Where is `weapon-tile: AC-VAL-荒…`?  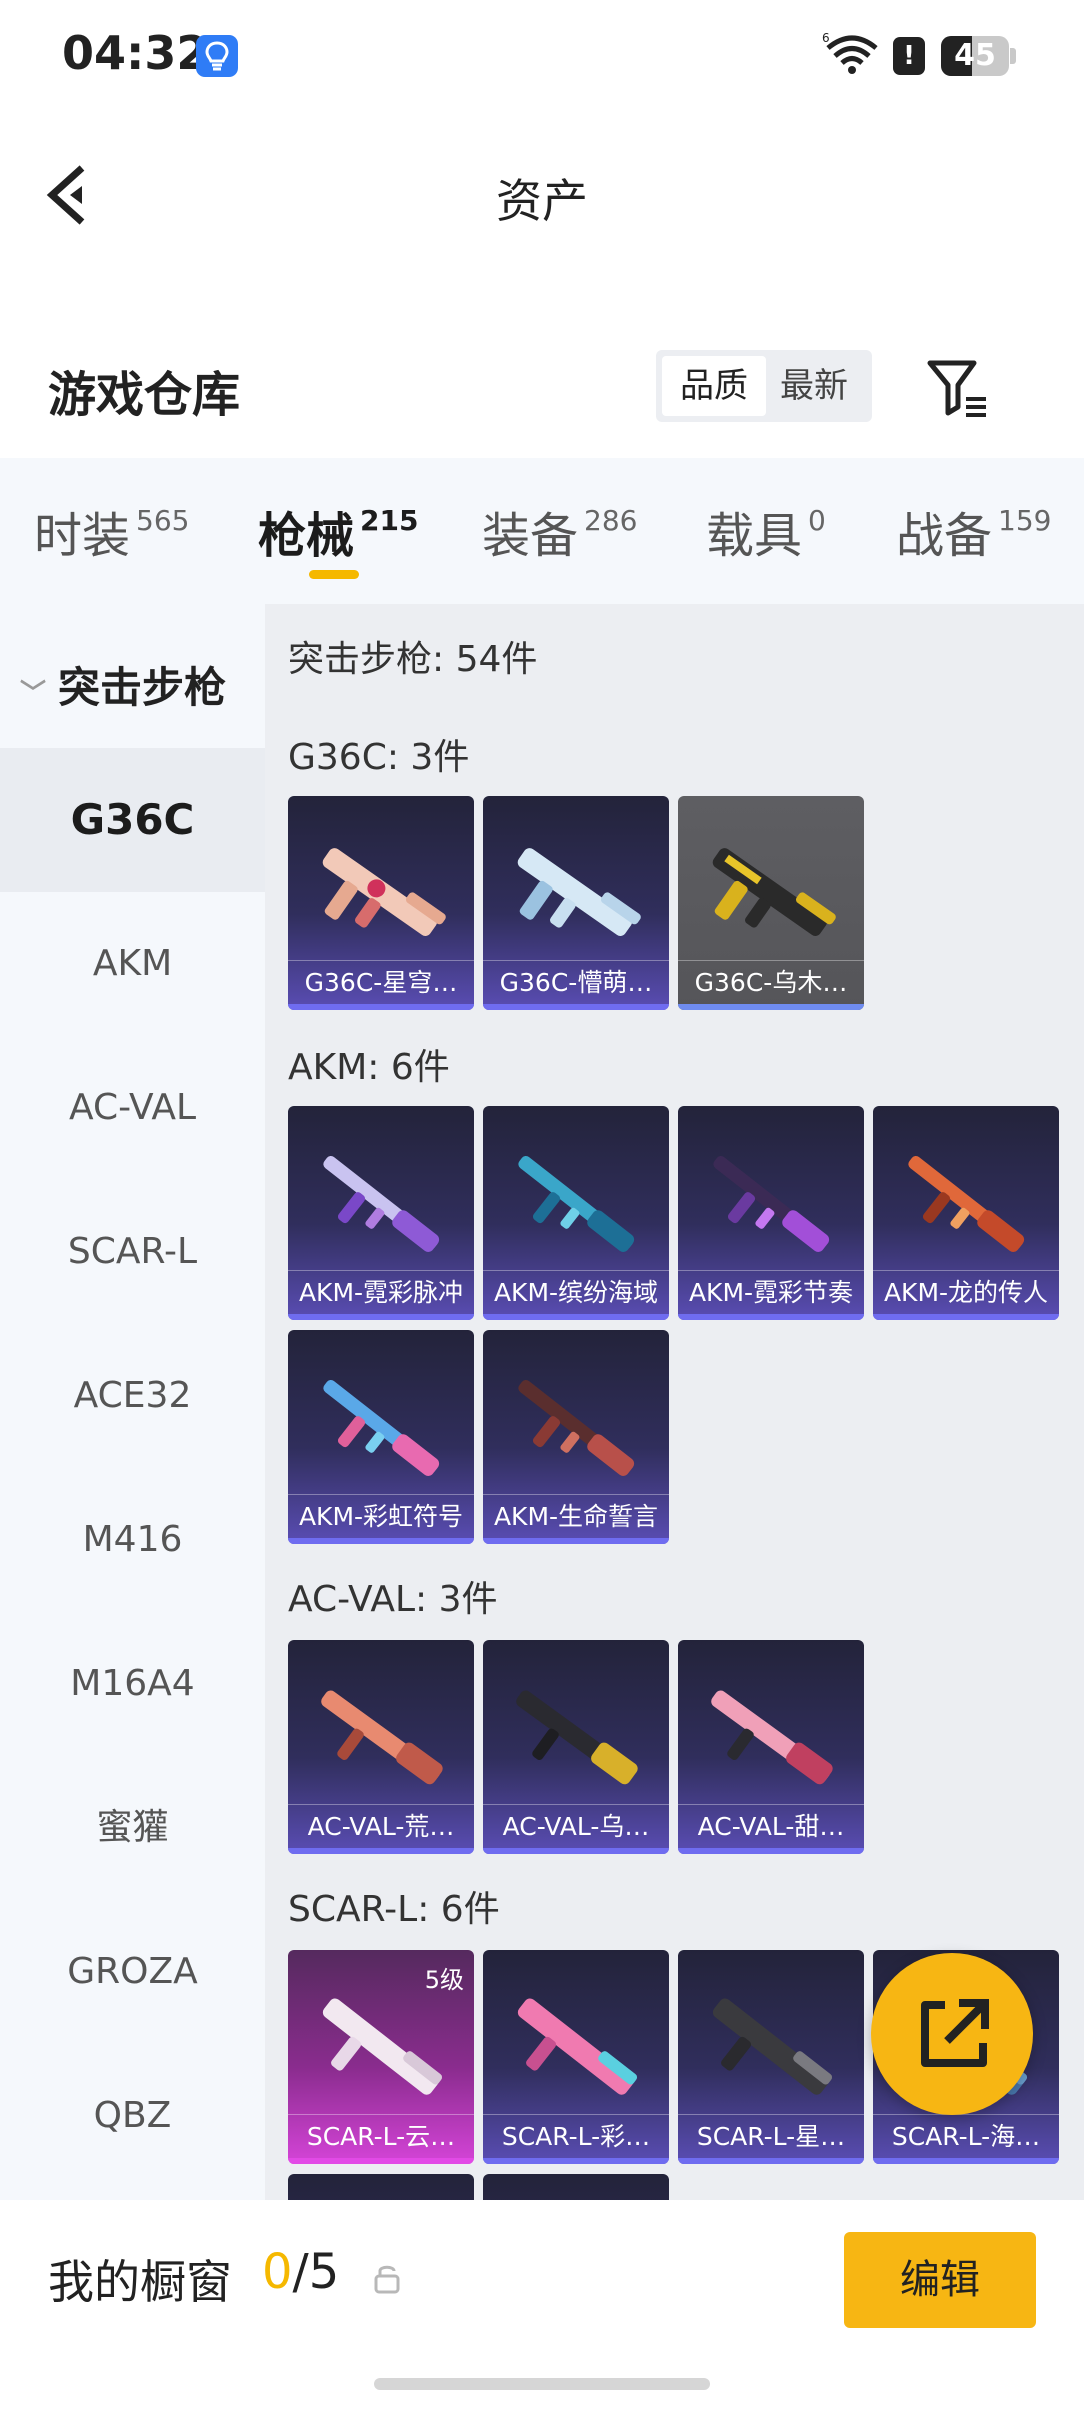 weapon-tile: AC-VAL-荒… is located at coordinates (381, 1747).